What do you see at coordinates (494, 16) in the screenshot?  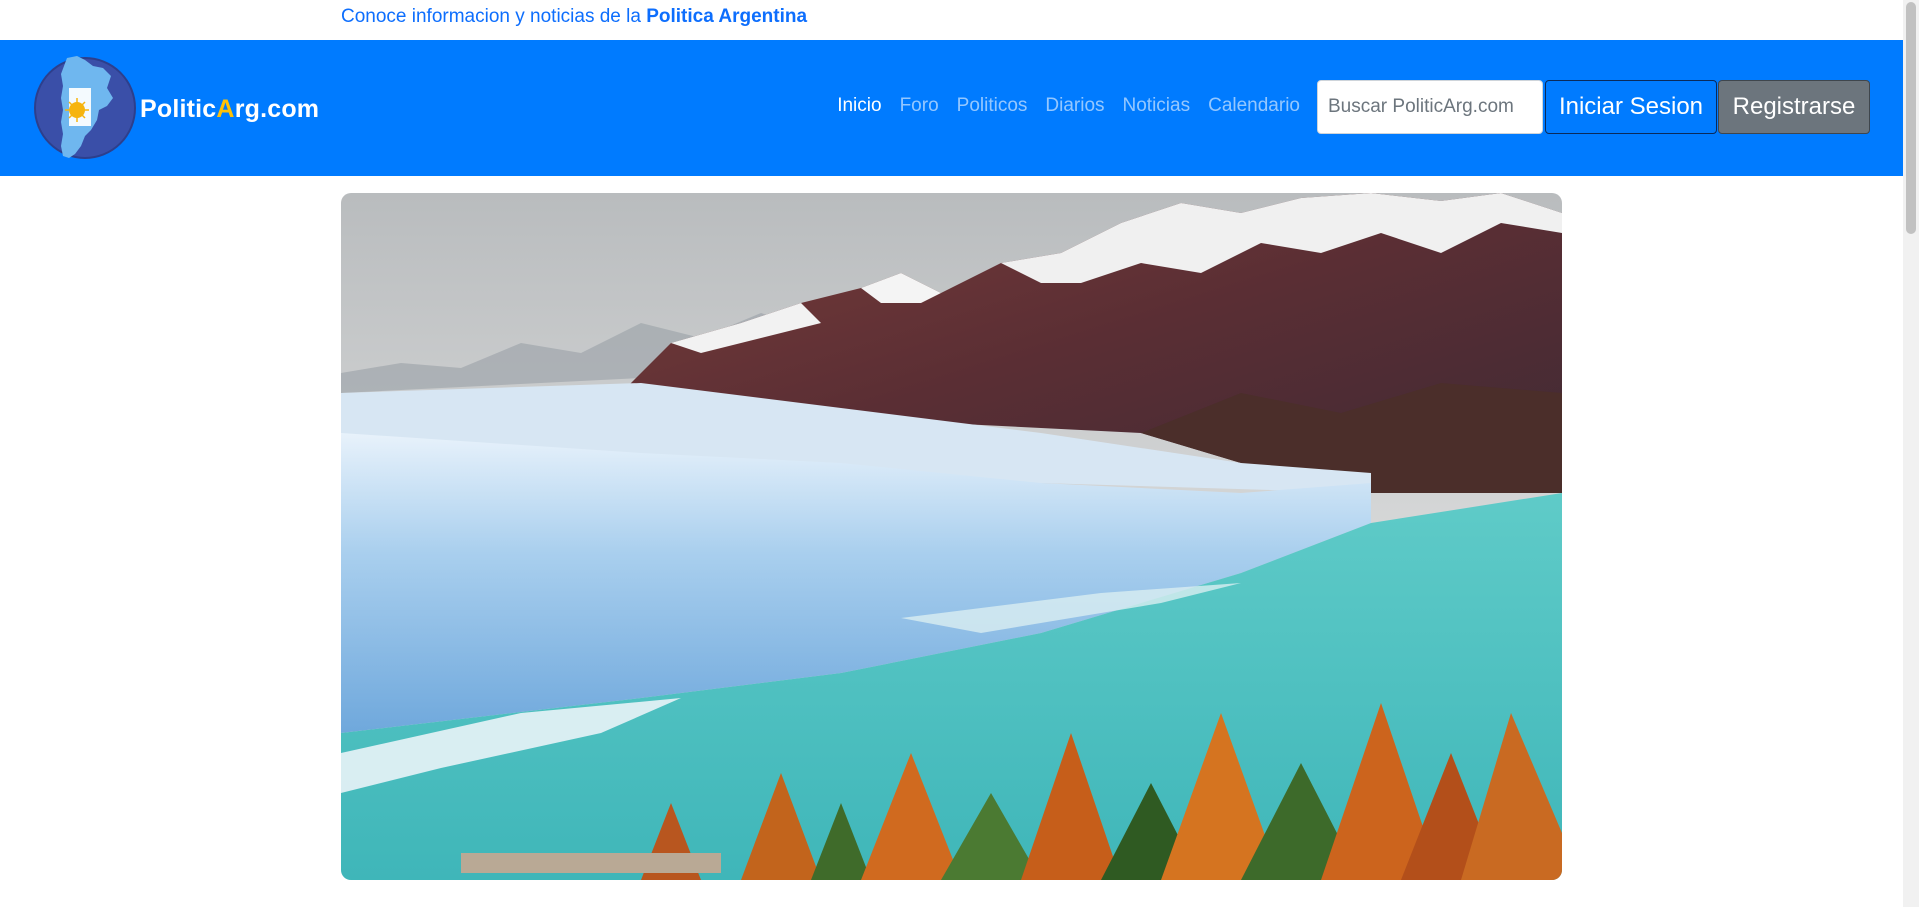 I see `top-message-prefix: Conoce informacion y noticias de la` at bounding box center [494, 16].